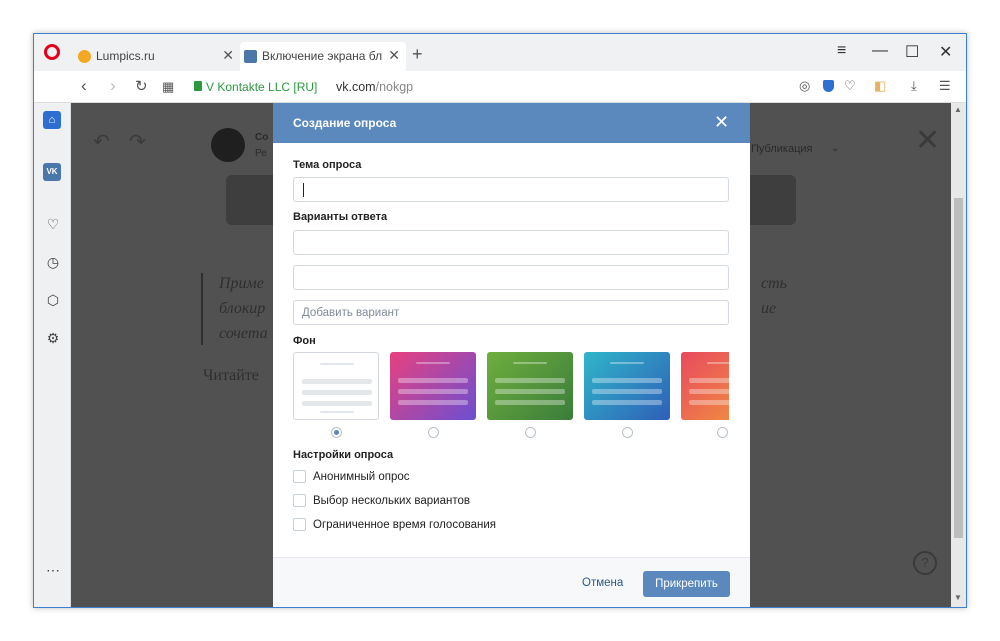 The image size is (1000, 641). Describe the element at coordinates (361, 477) in the screenshot. I see `anonymous-label: Анонимный опрос` at that location.